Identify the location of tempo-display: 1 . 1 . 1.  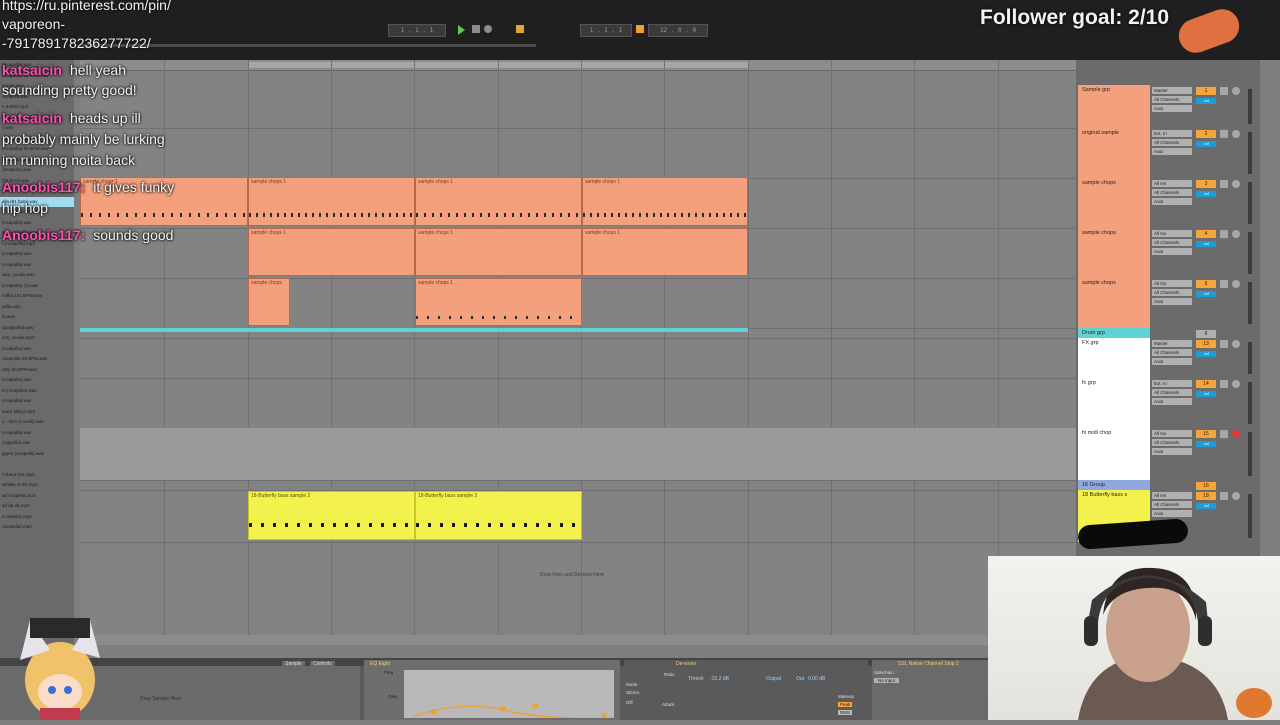
(417, 30).